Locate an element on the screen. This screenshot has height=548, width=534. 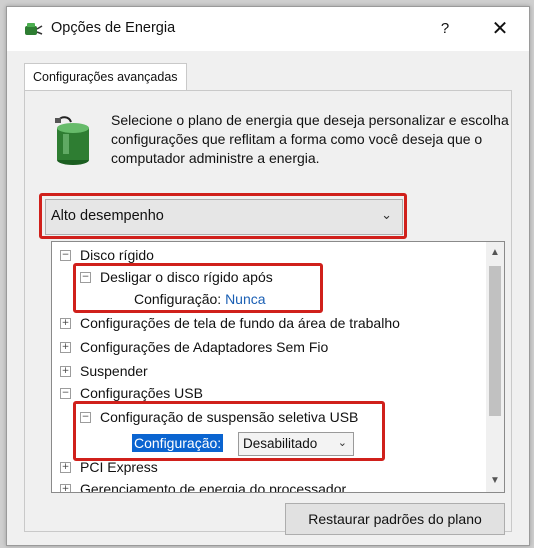
close-button: ✕ is located at coordinates (500, 29).